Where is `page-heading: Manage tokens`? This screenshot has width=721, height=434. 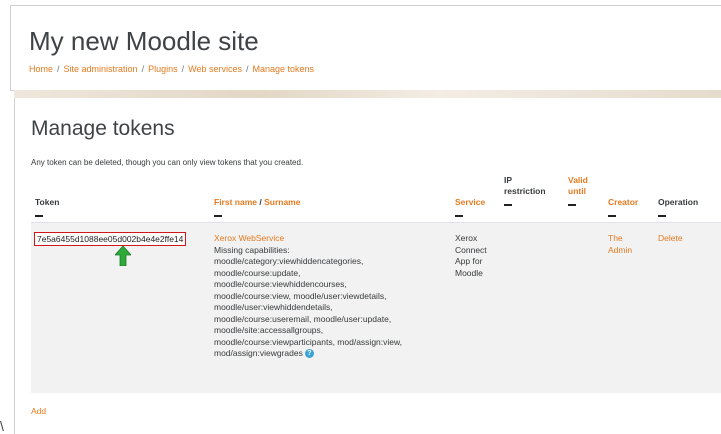
page-heading: Manage tokens is located at coordinates (103, 128).